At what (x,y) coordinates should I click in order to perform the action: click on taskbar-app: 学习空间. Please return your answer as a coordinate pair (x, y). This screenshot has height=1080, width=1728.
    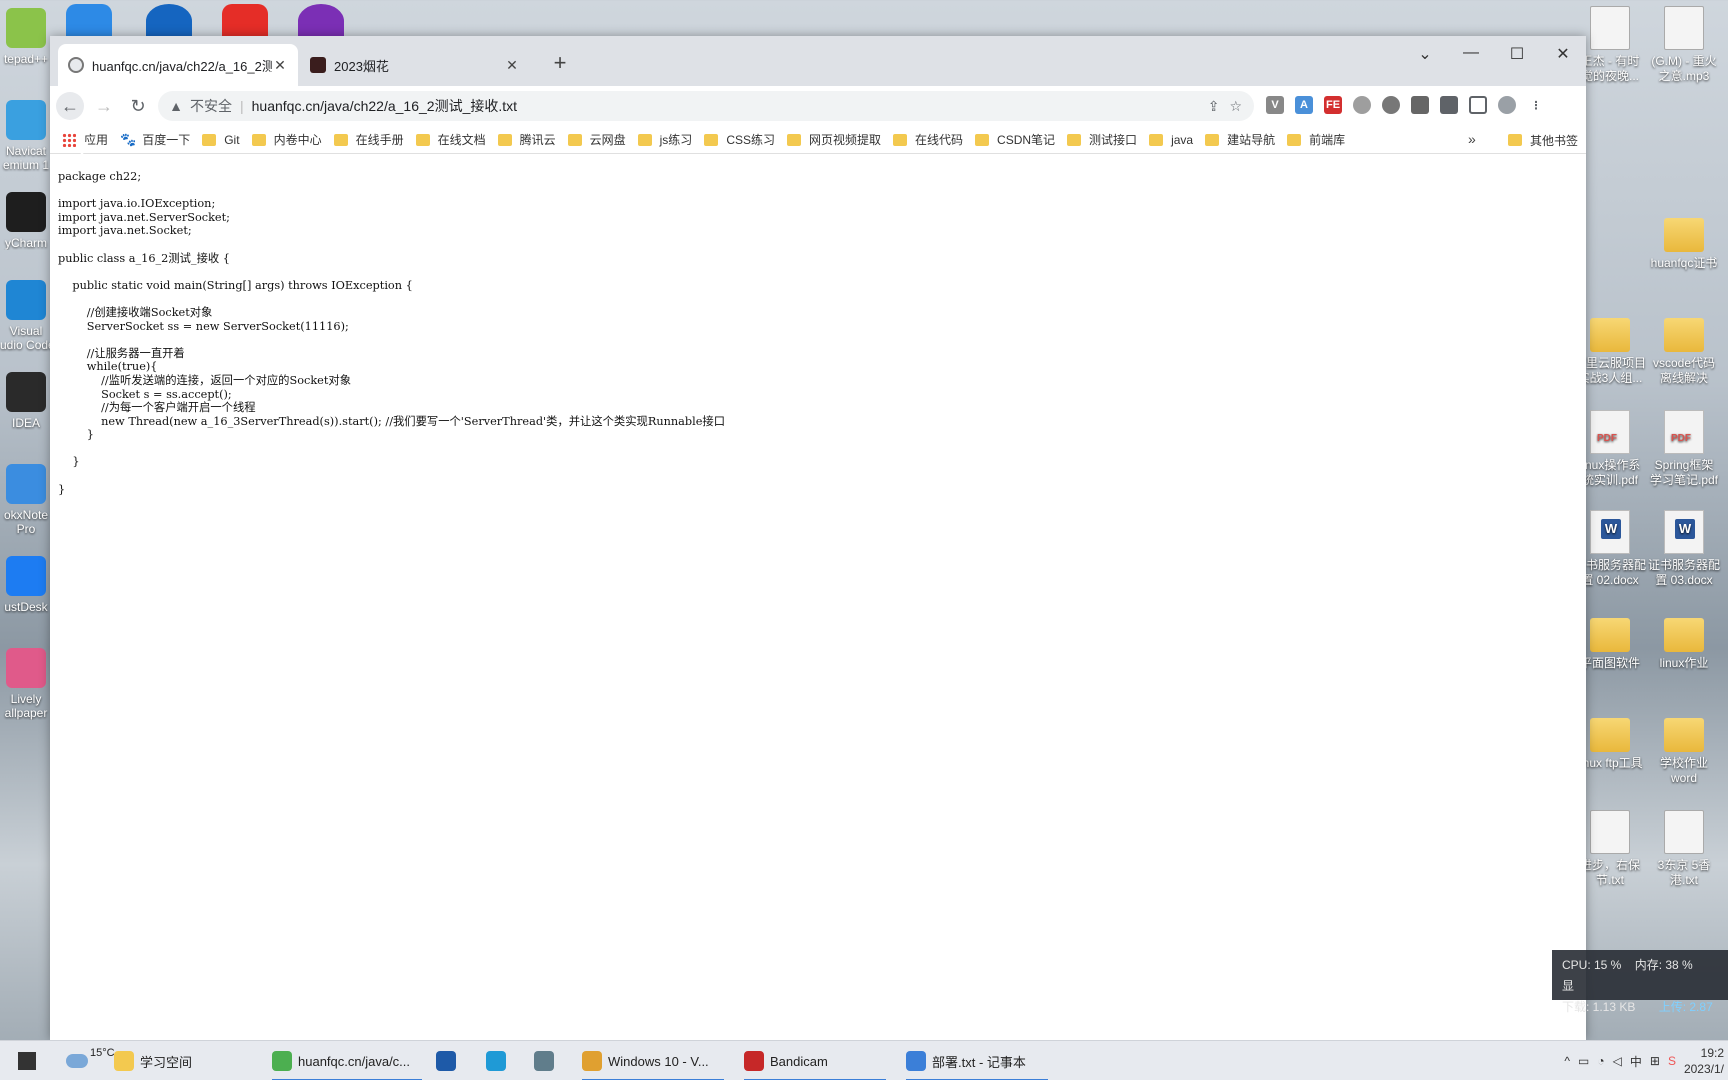
    Looking at the image, I should click on (185, 1060).